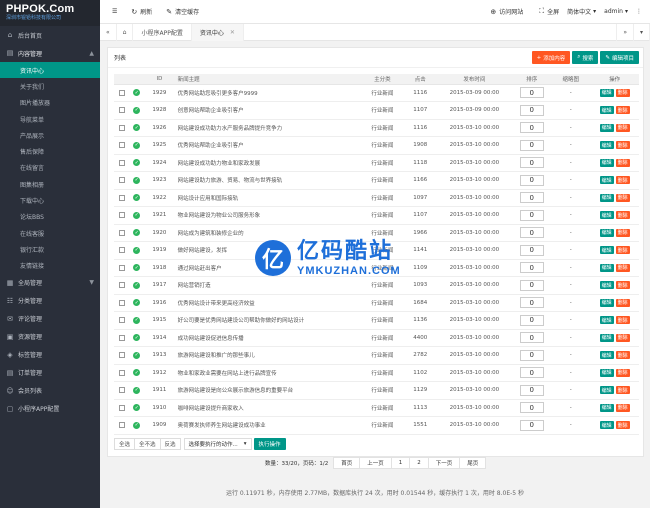 The image size is (650, 508). I want to click on row-title: 优秀网站帮助企业吸引客户, so click(267, 145).